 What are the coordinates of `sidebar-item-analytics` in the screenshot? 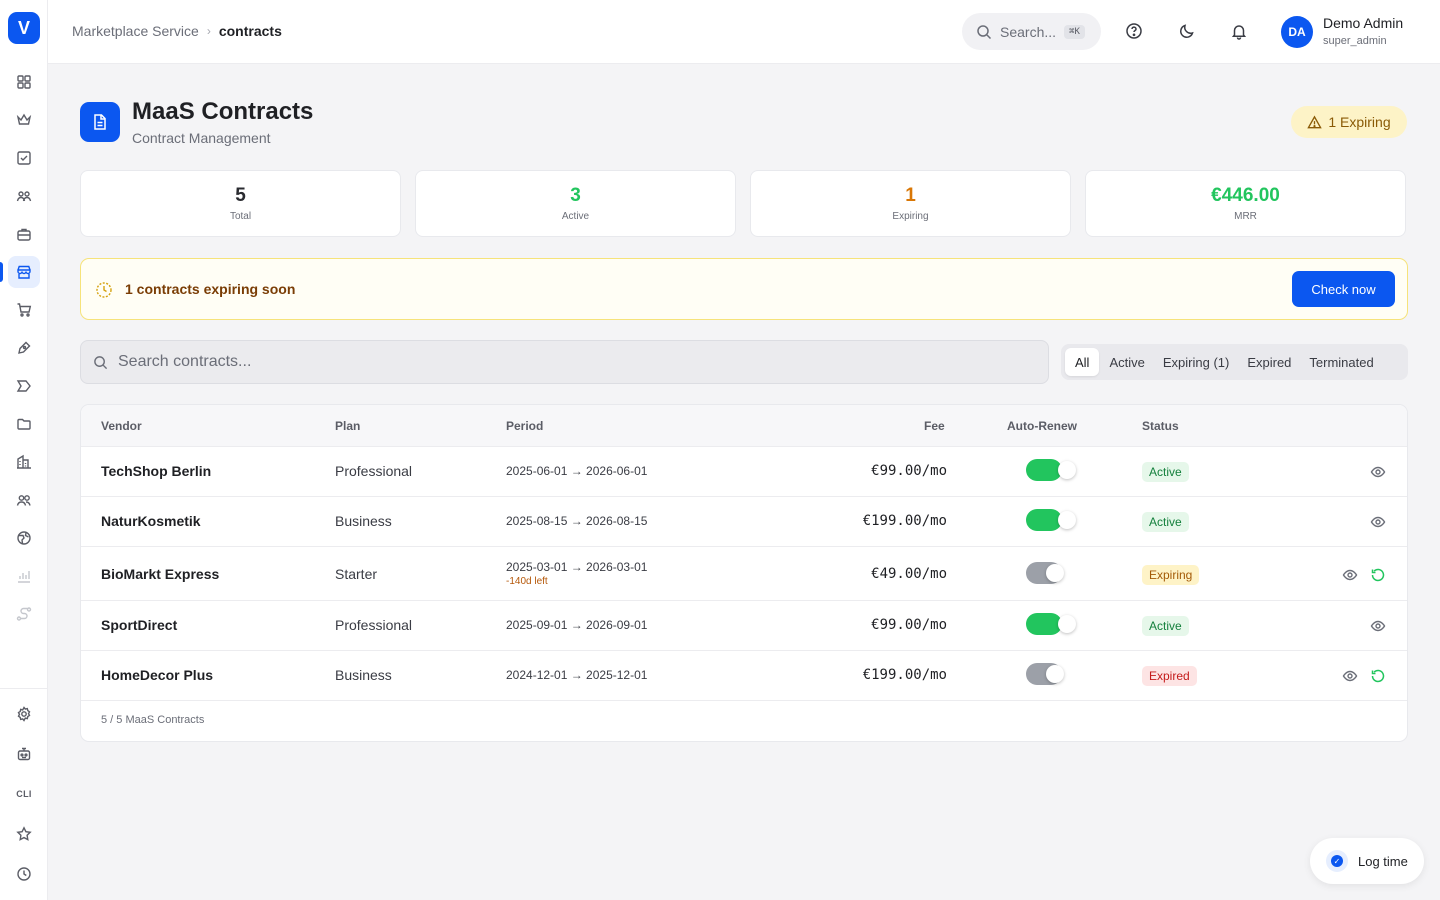 It's located at (24, 576).